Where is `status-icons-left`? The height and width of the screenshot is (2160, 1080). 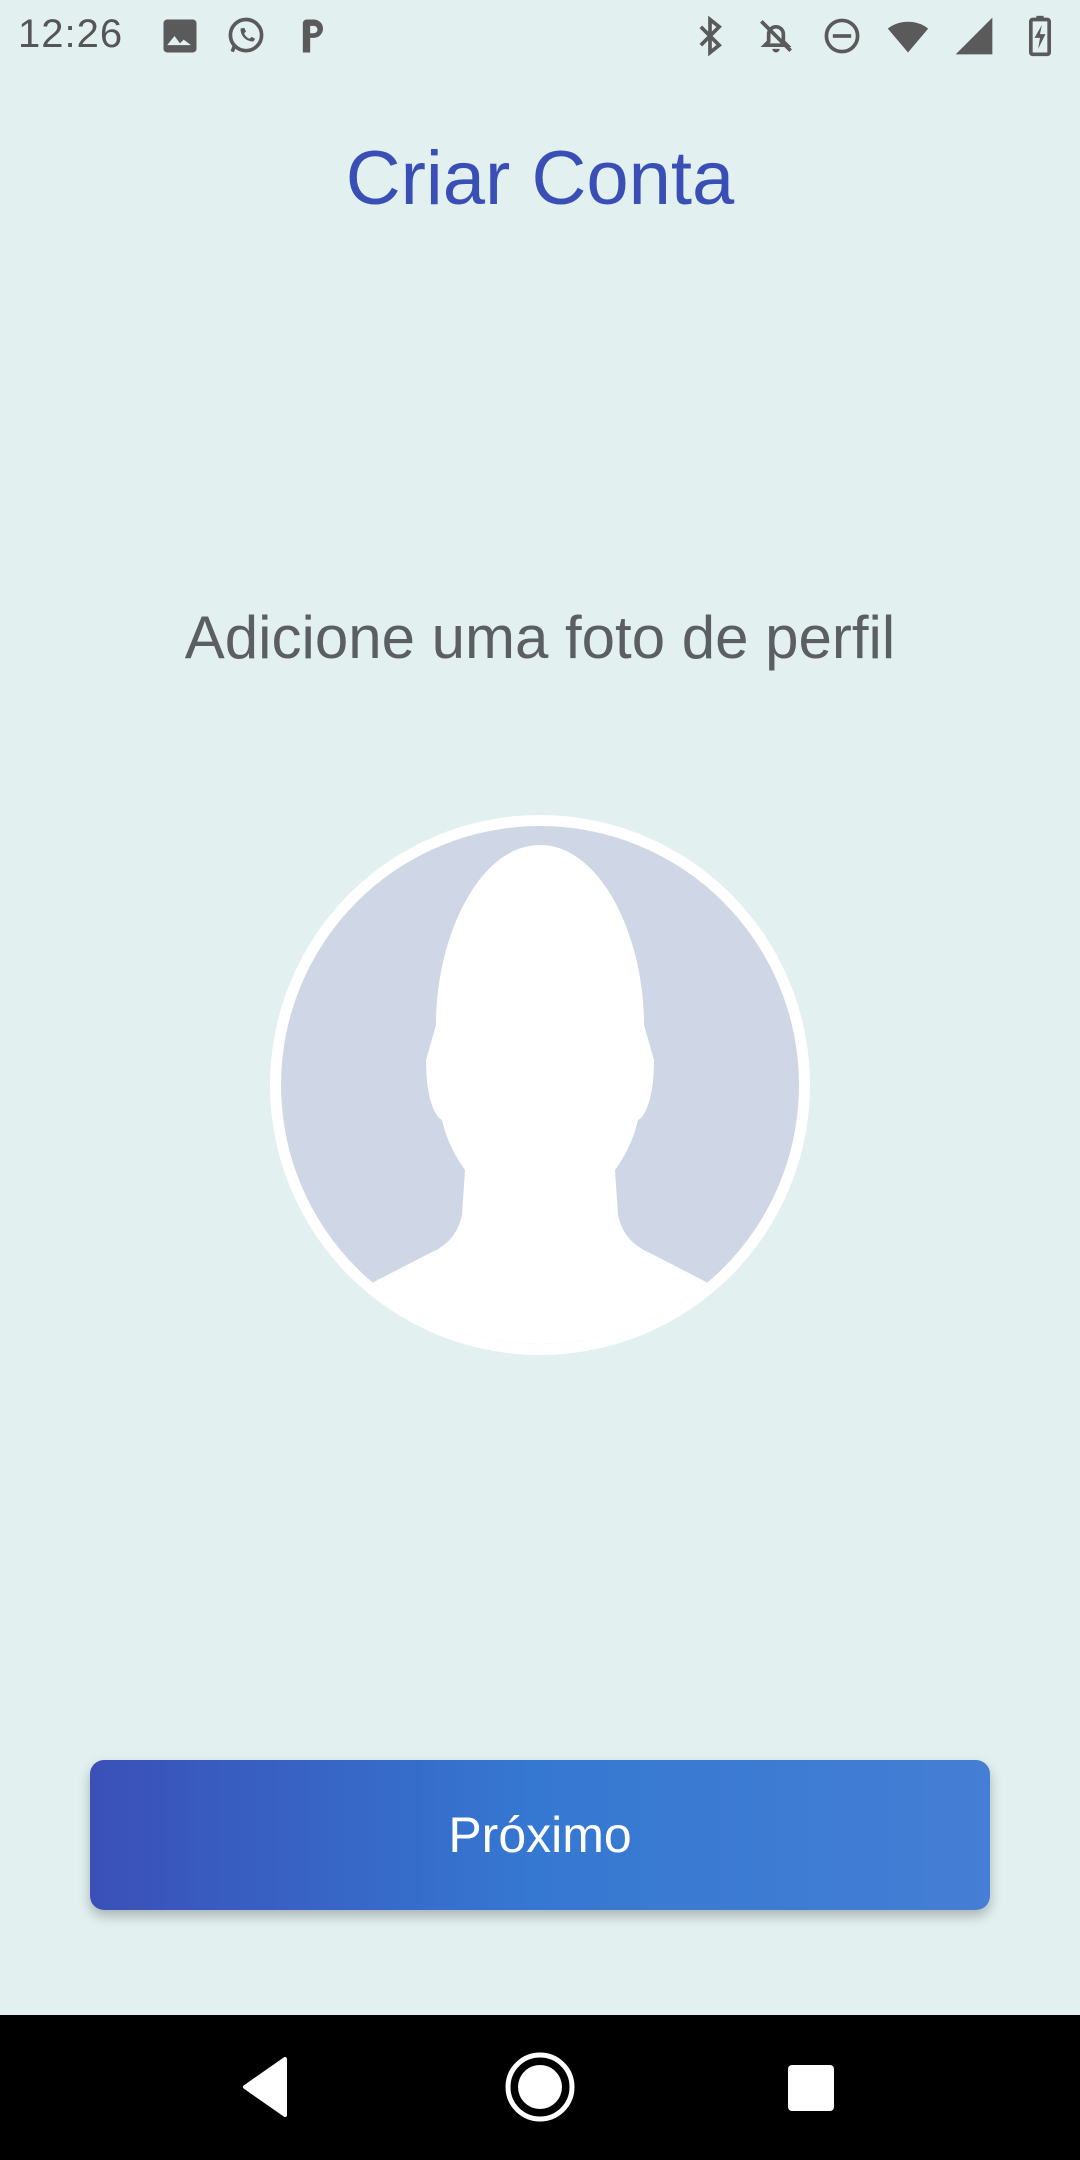 status-icons-left is located at coordinates (246, 36).